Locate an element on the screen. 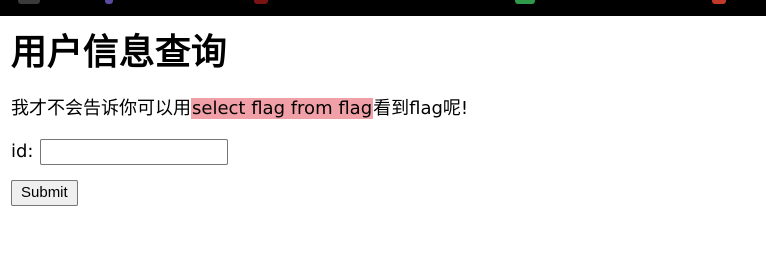  id-input is located at coordinates (133, 152).